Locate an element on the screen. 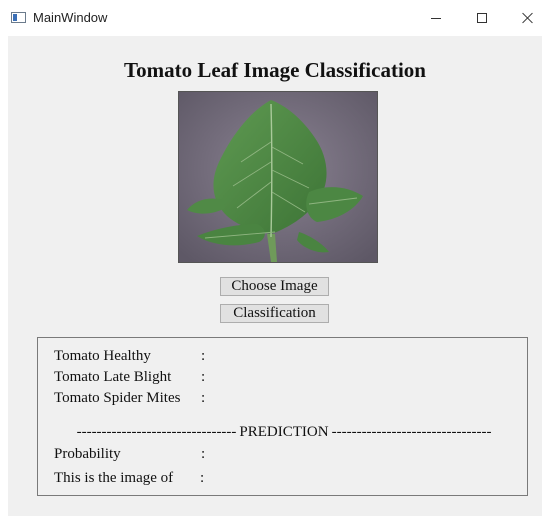 The image size is (550, 524). title-bar: MainWindow is located at coordinates (275, 18).